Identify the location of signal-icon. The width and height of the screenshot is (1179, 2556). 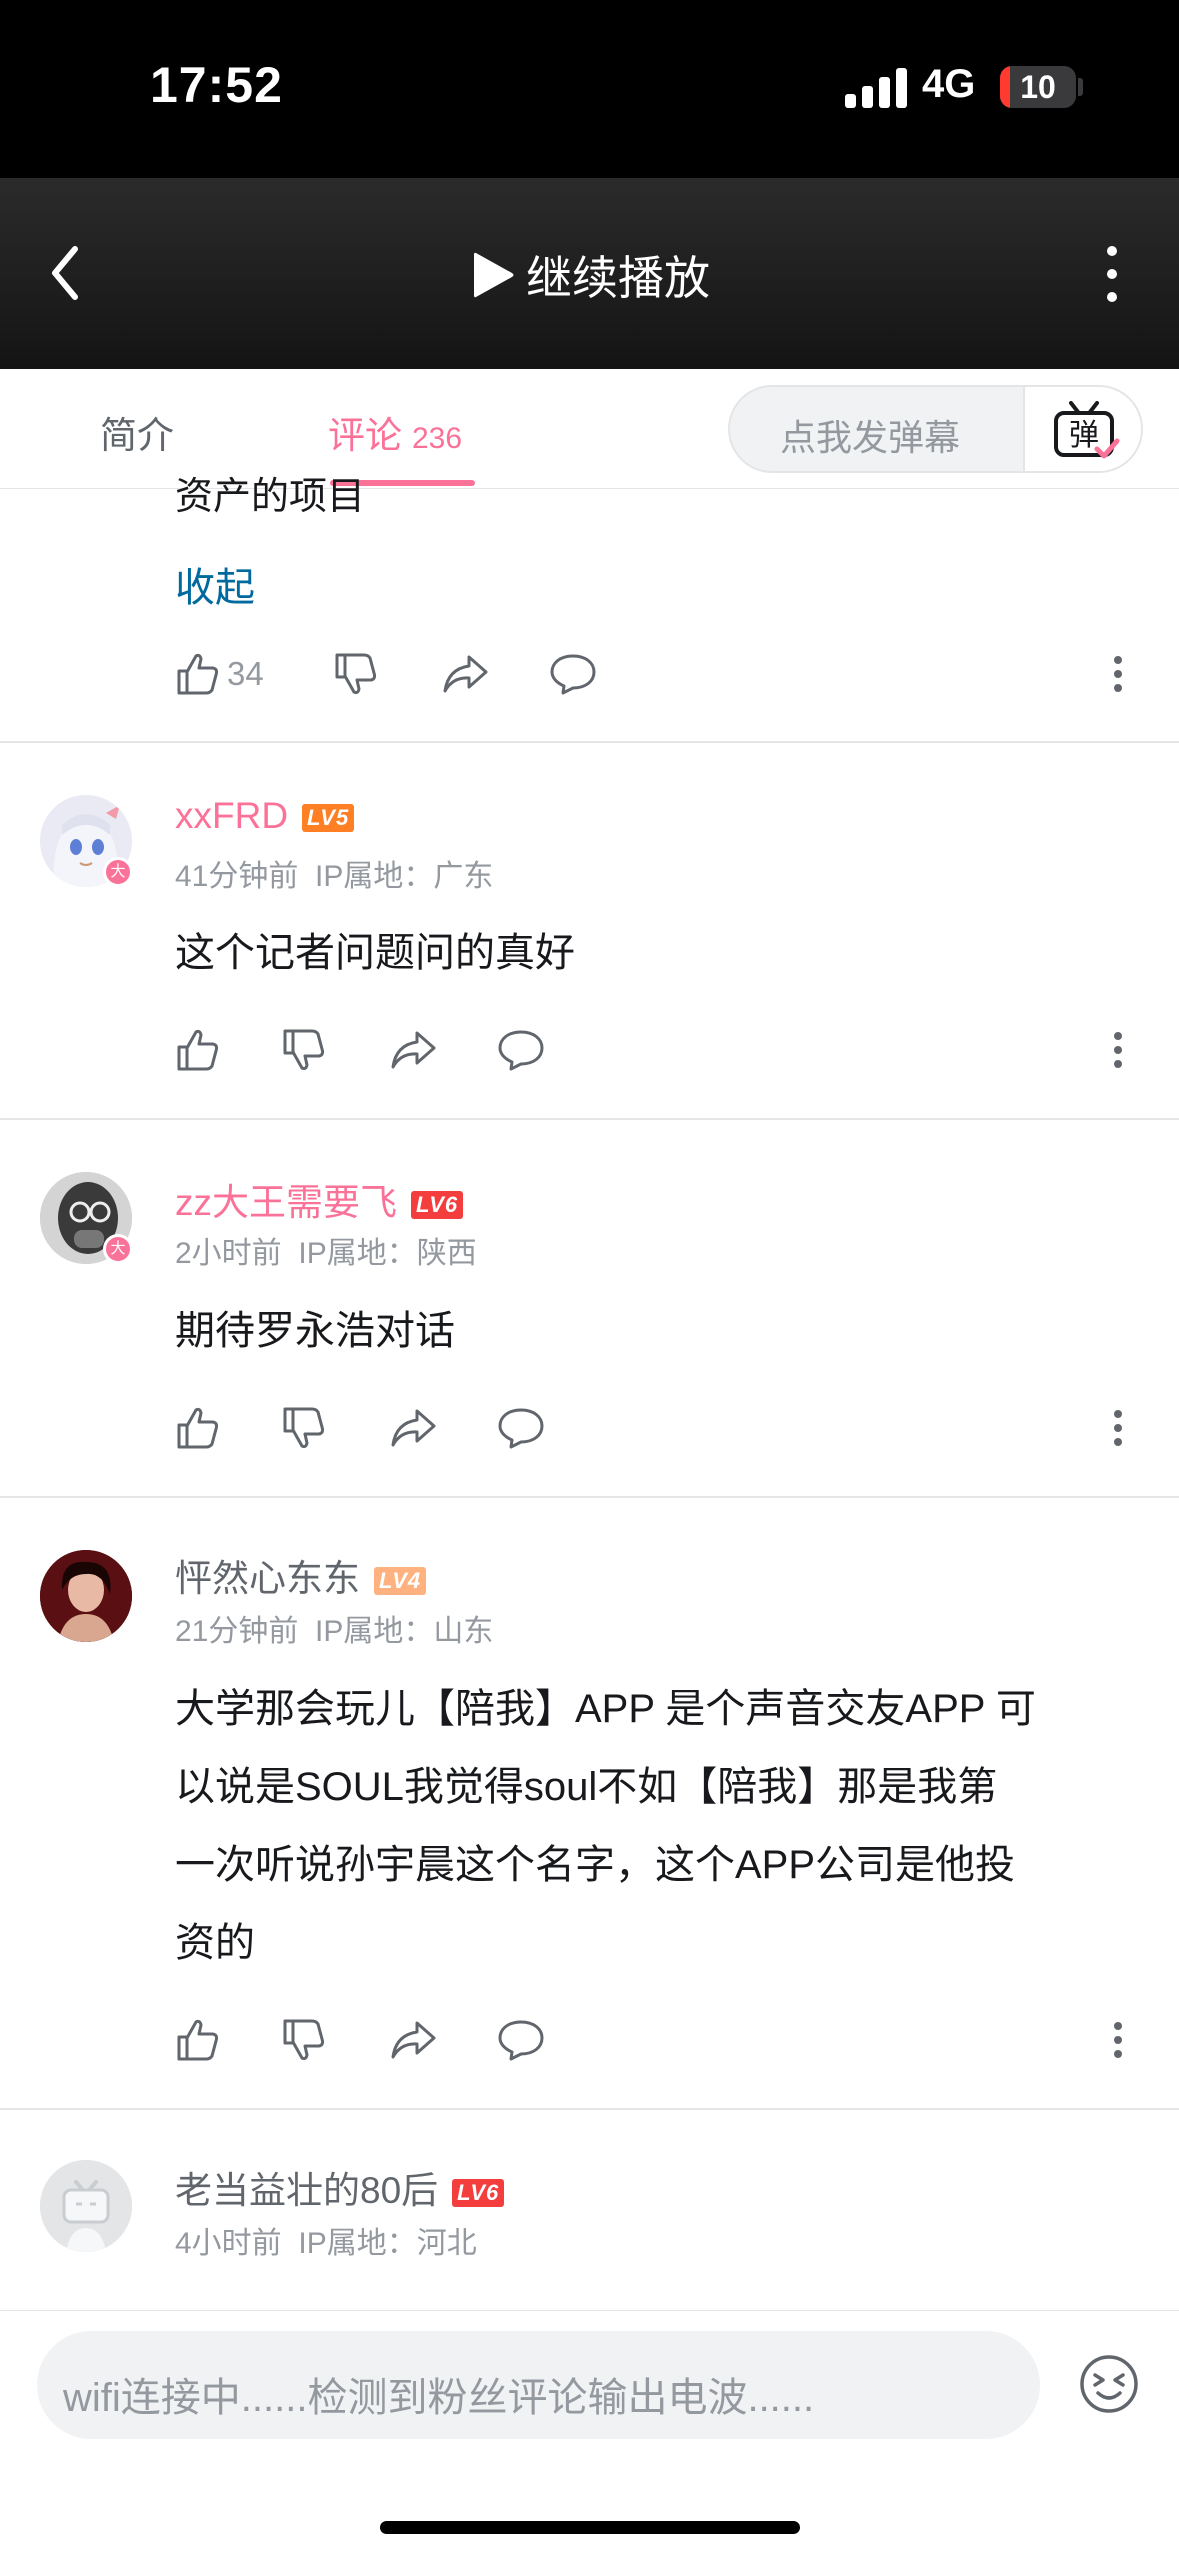
(876, 88).